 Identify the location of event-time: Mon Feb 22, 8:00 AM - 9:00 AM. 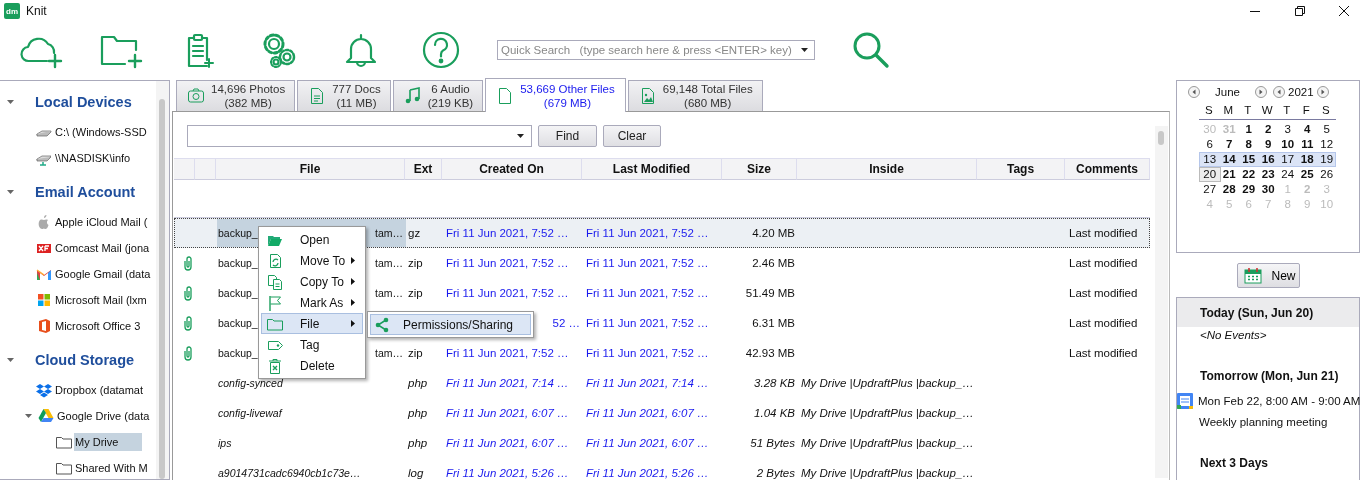
(1279, 401).